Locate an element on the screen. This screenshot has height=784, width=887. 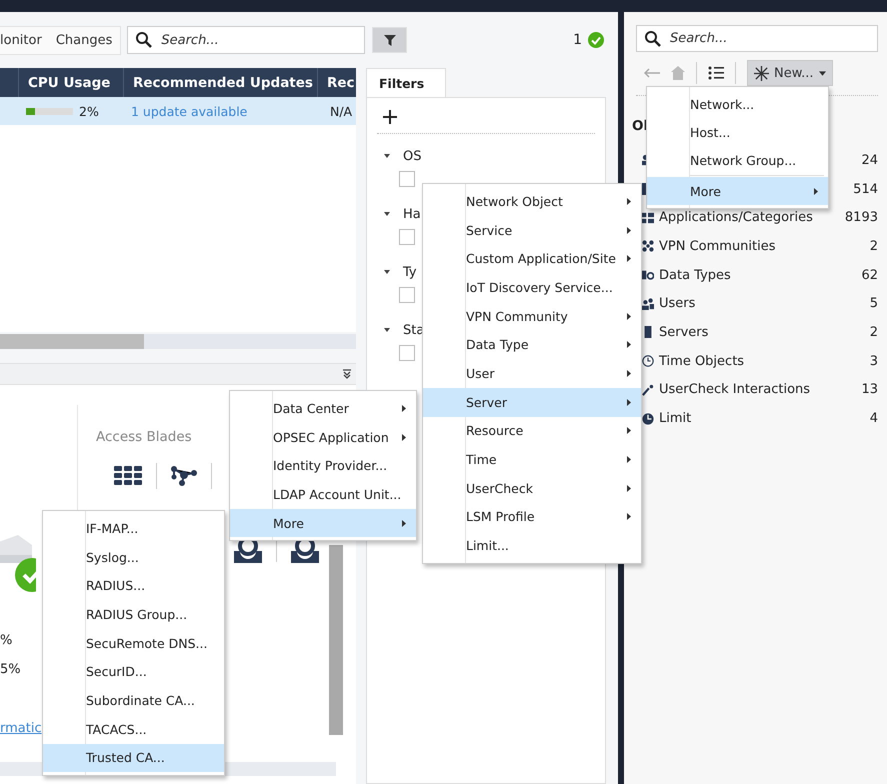
status-count: 1 is located at coordinates (577, 40).